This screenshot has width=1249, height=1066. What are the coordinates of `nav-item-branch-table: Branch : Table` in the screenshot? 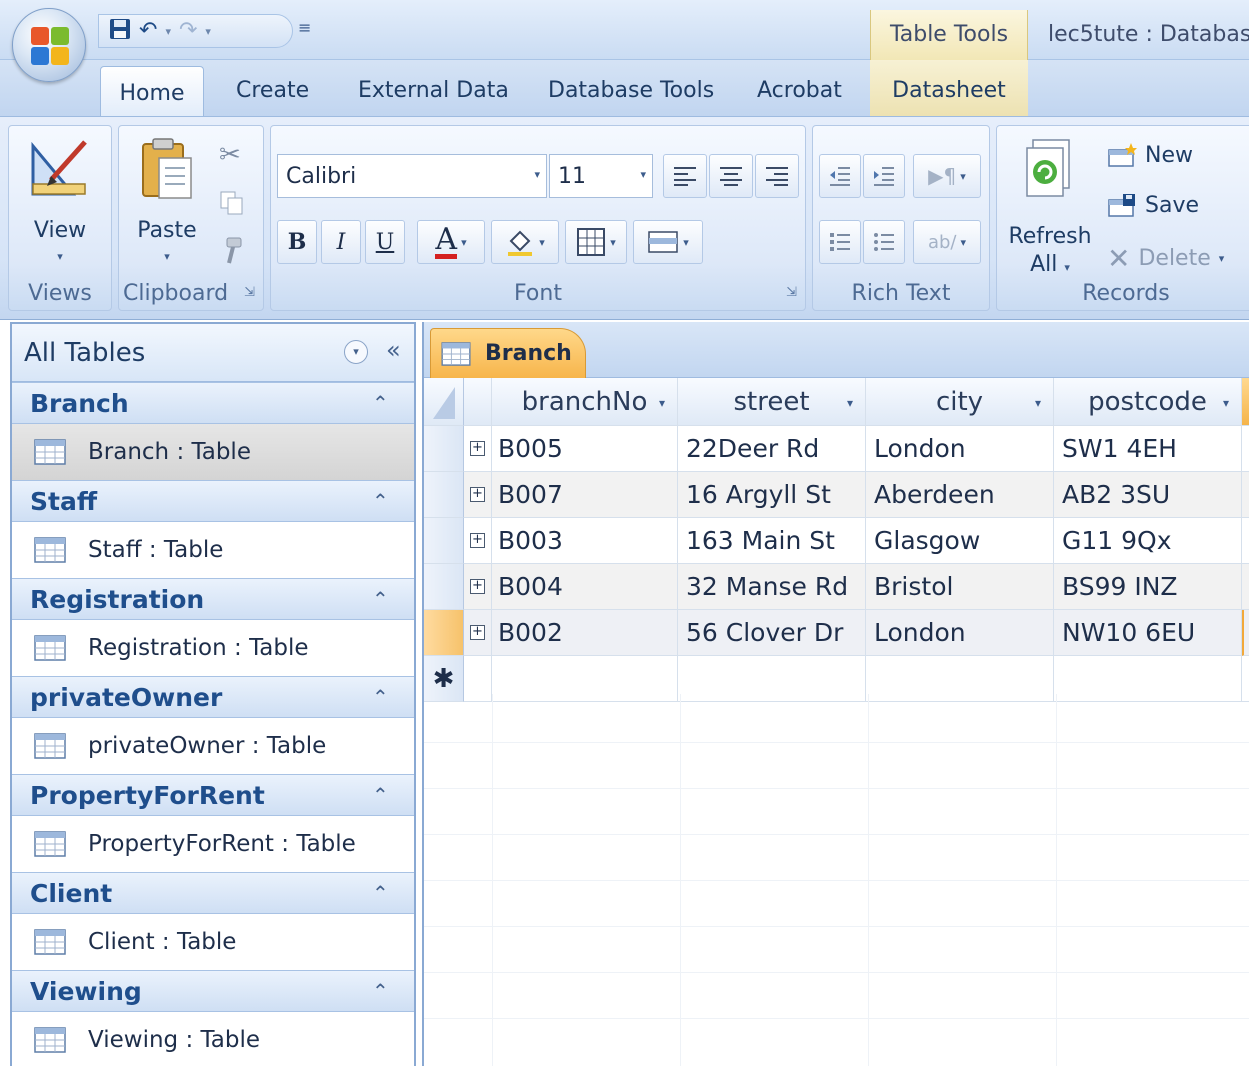 It's located at (213, 452).